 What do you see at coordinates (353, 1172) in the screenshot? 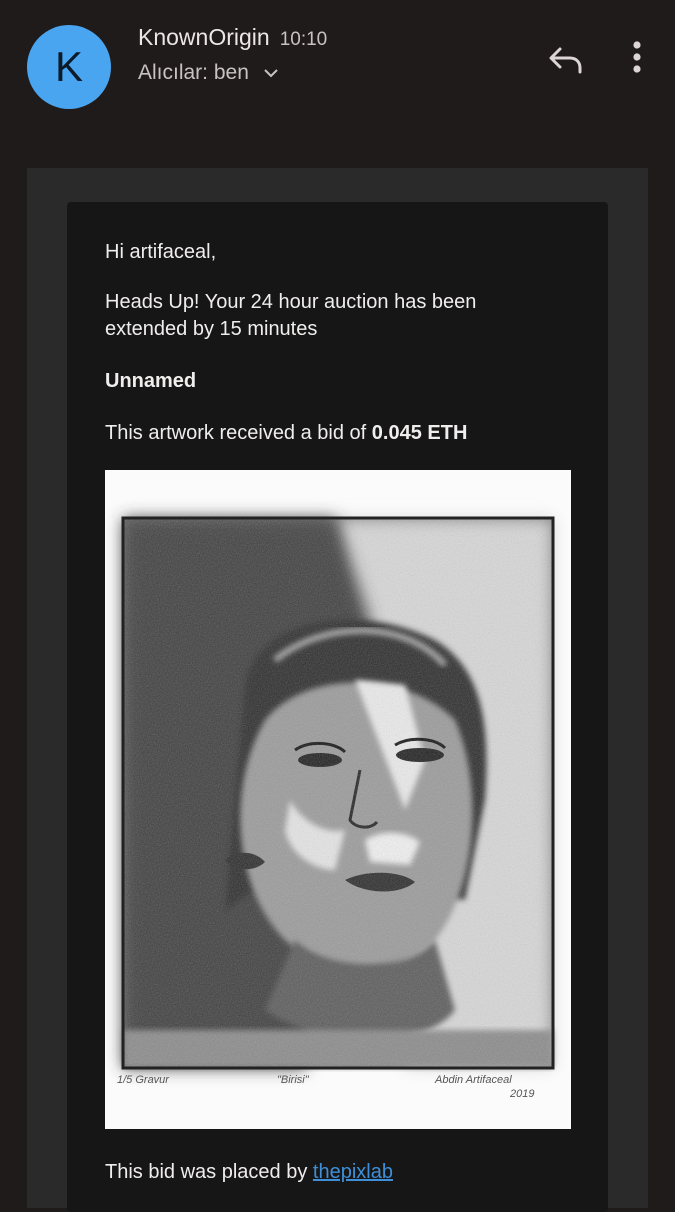
I see `bidder-link: thepixlab` at bounding box center [353, 1172].